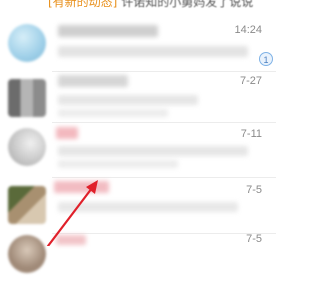 The image size is (320, 288). Describe the element at coordinates (248, 30) in the screenshot. I see `message-time: 14:24` at that location.